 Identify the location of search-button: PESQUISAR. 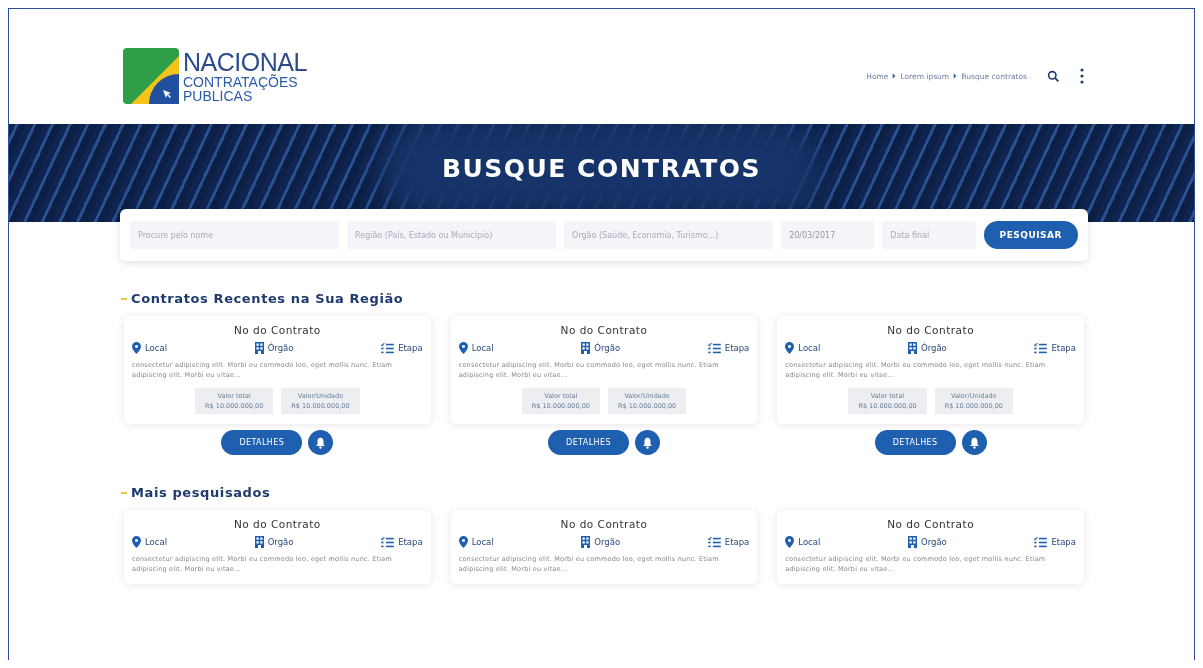
(1030, 235).